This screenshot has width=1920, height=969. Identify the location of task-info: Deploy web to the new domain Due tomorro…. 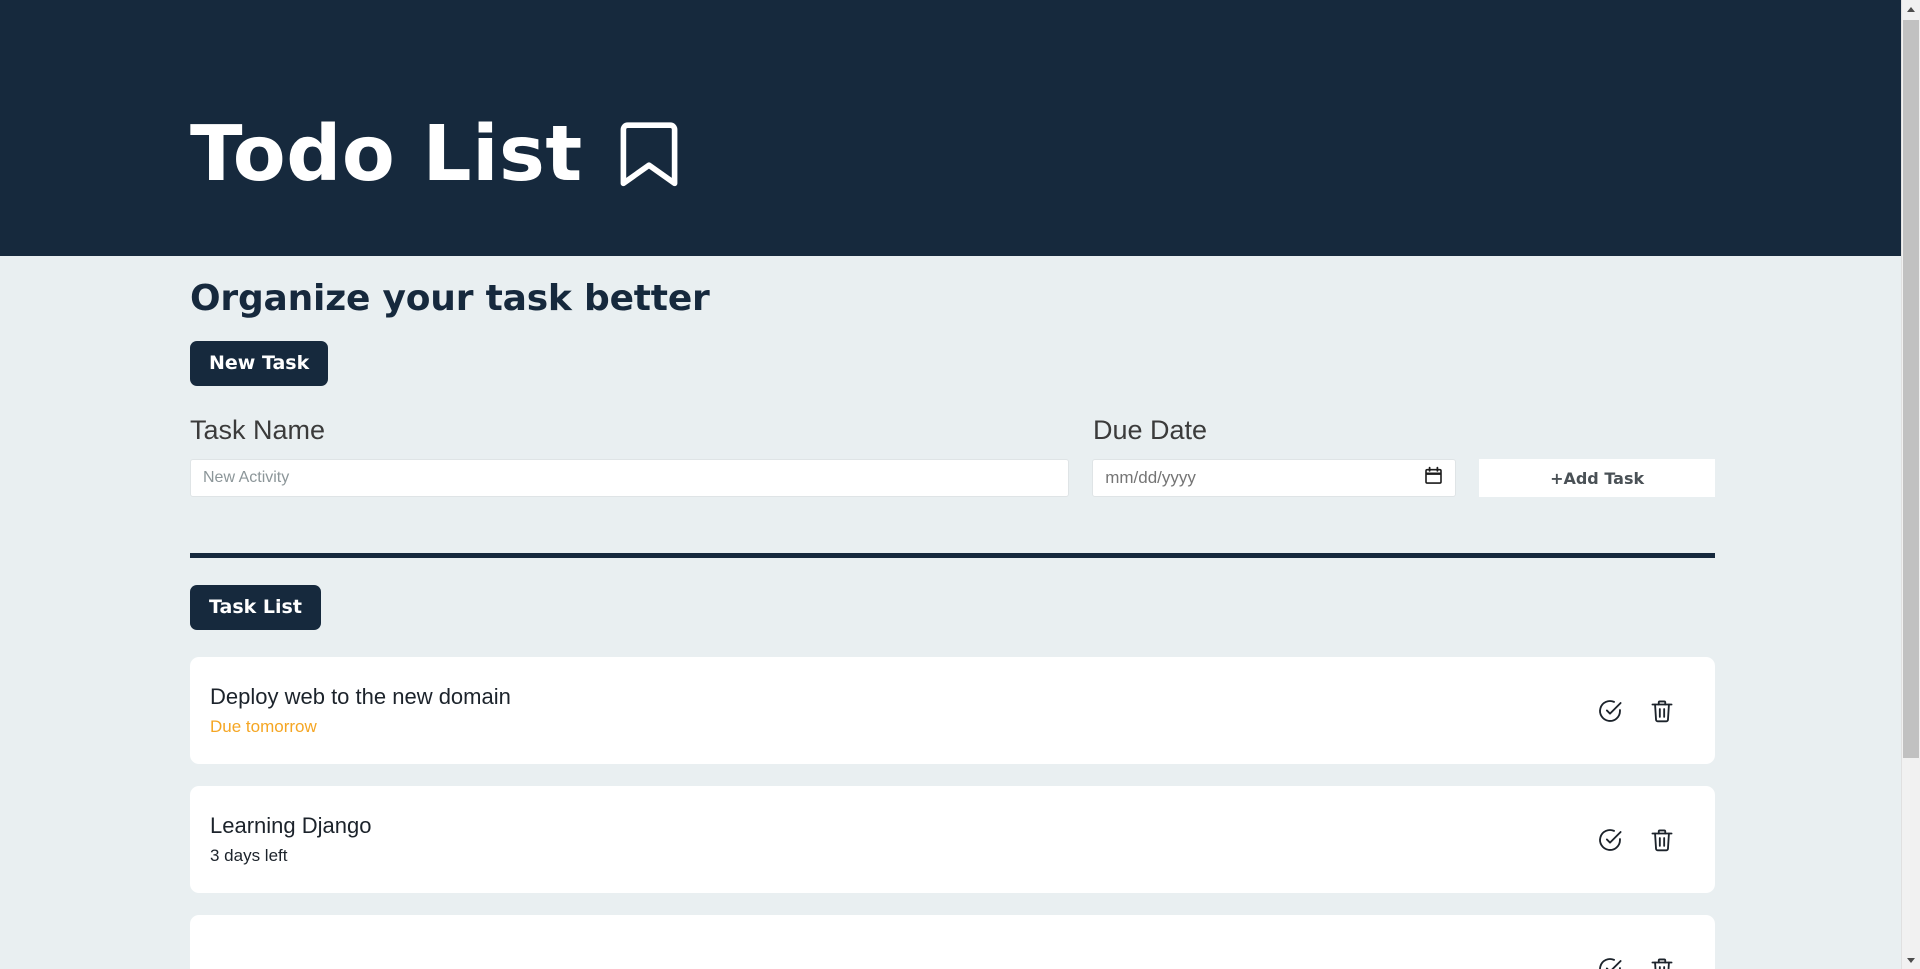
(360, 710).